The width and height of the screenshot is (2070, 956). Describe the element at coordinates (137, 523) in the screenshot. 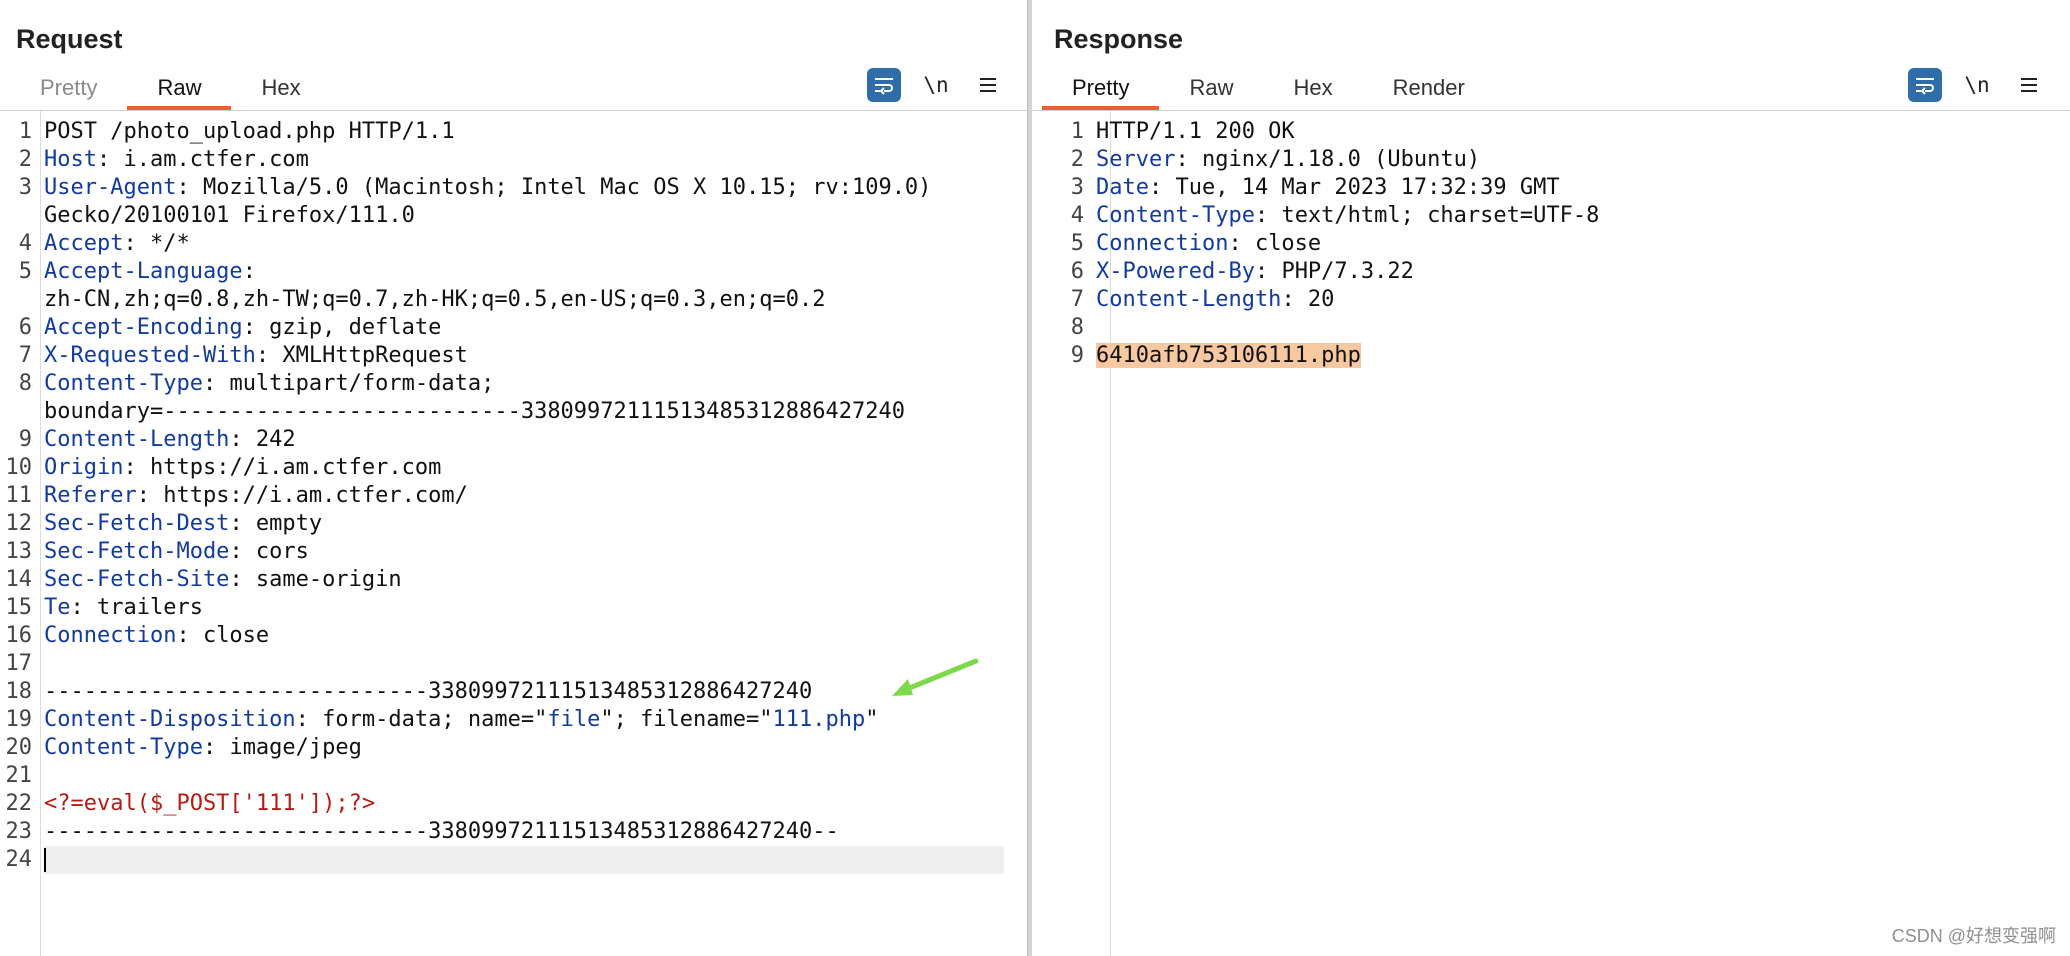

I see `header-name: Sec-Fetch-Dest` at that location.